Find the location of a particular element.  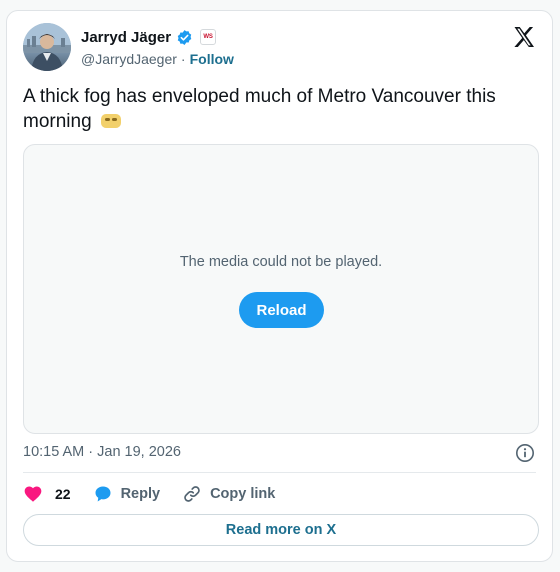

fog-face-emoji-icon is located at coordinates (110, 121).